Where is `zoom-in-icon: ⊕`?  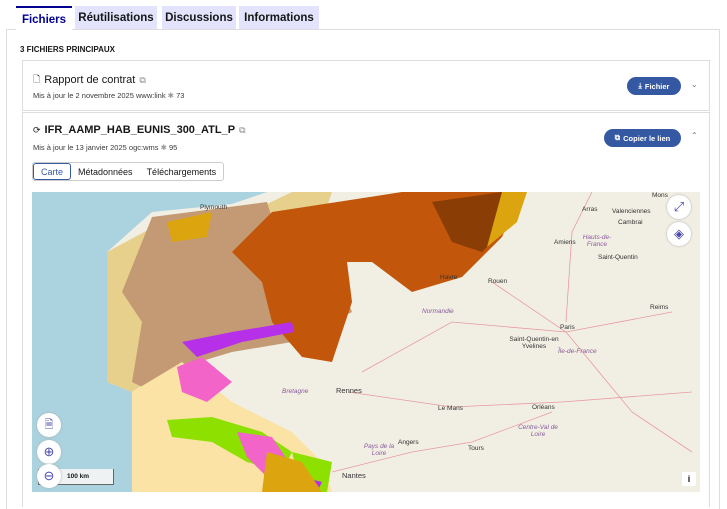
zoom-in-icon: ⊕ is located at coordinates (49, 452).